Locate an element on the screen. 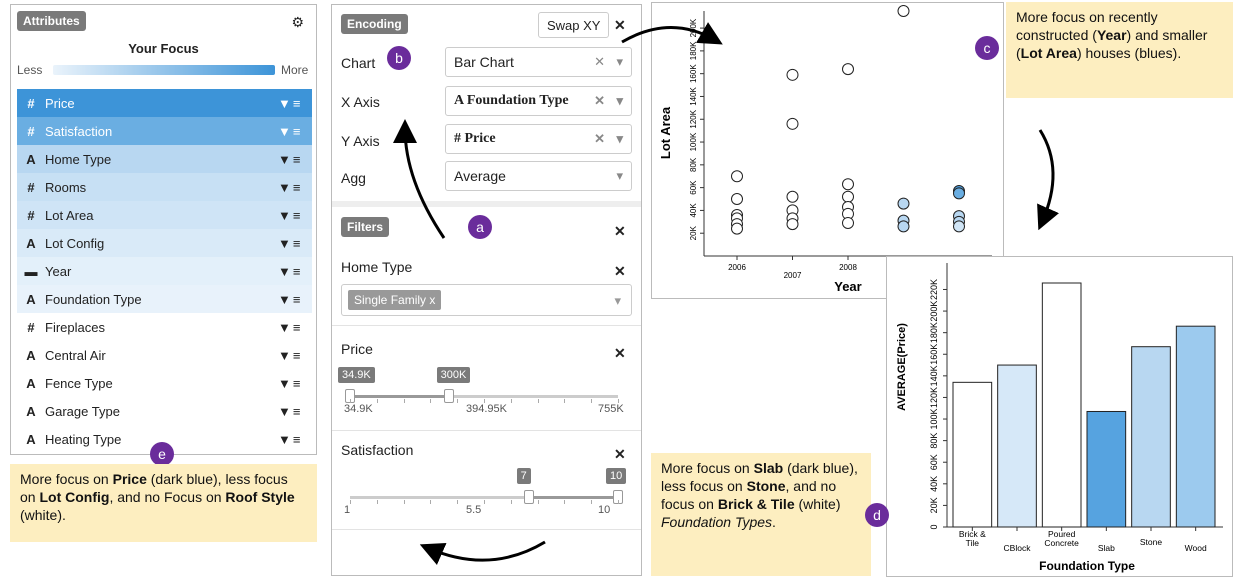 The image size is (1239, 580). arrow-a-to-encoding is located at coordinates (419, 179).